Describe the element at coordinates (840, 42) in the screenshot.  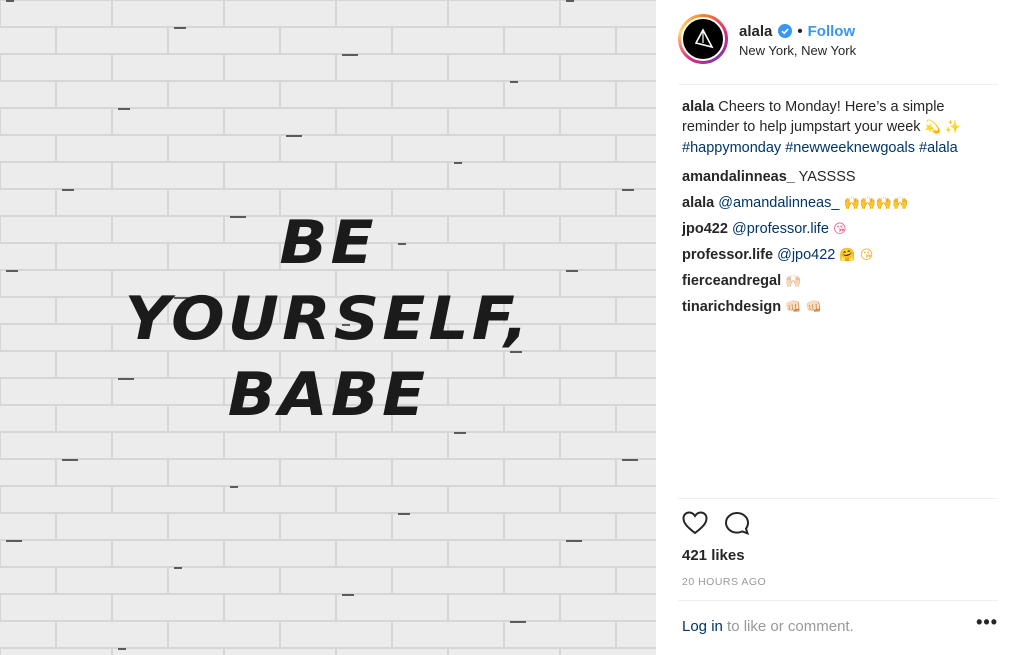
I see `post-header: alala • Follow New York, New York` at that location.